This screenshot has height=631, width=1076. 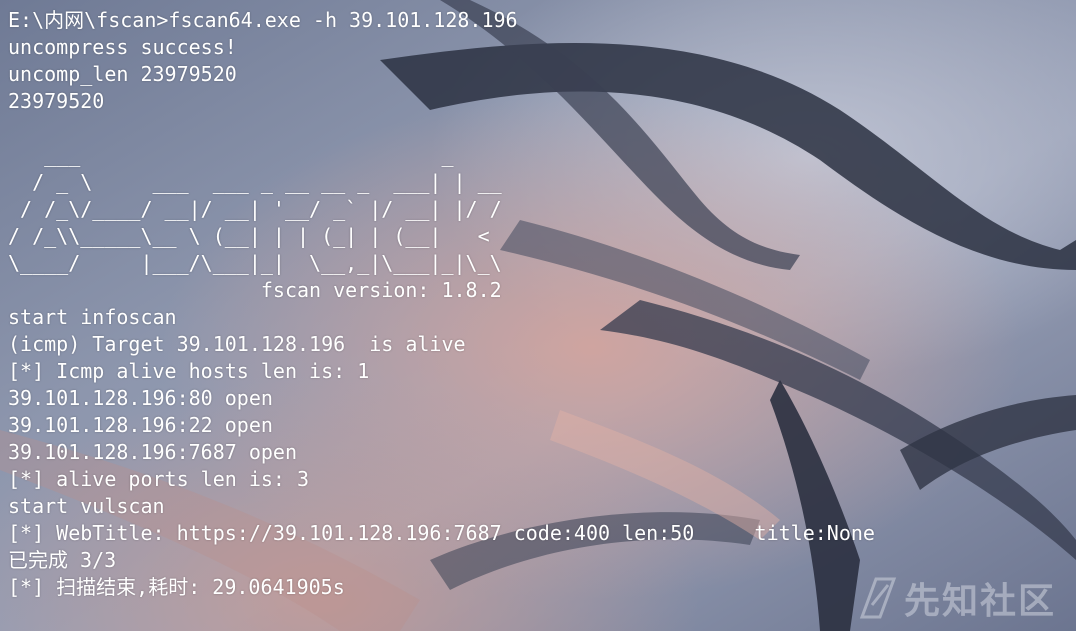 What do you see at coordinates (255, 290) in the screenshot?
I see `version-line: fscan version: 1.8.2` at bounding box center [255, 290].